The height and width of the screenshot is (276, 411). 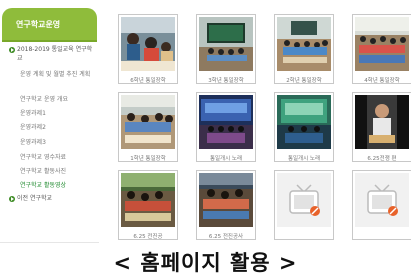 I want to click on sidebar-item-plan: 운영 계획 및 월별 추진 계획, so click(x=58, y=74).